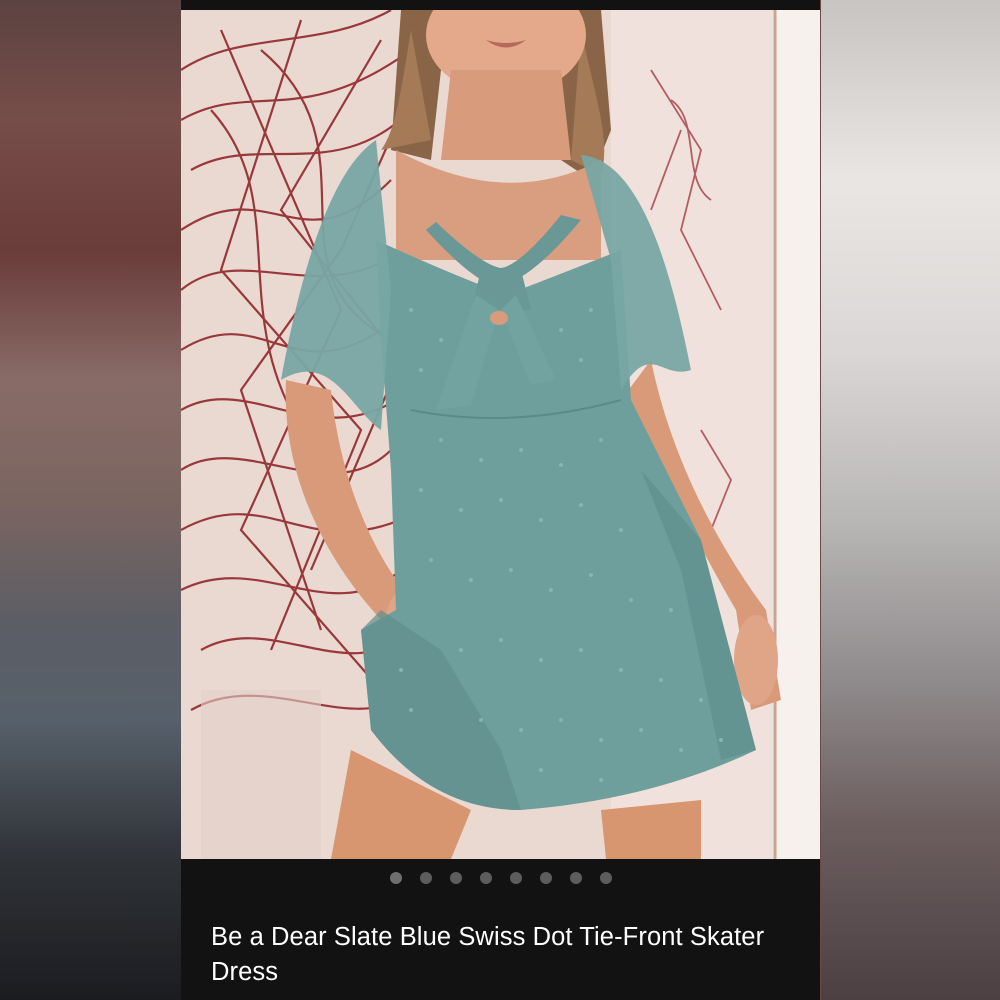  What do you see at coordinates (500, 880) in the screenshot?
I see `carousel-indicator` at bounding box center [500, 880].